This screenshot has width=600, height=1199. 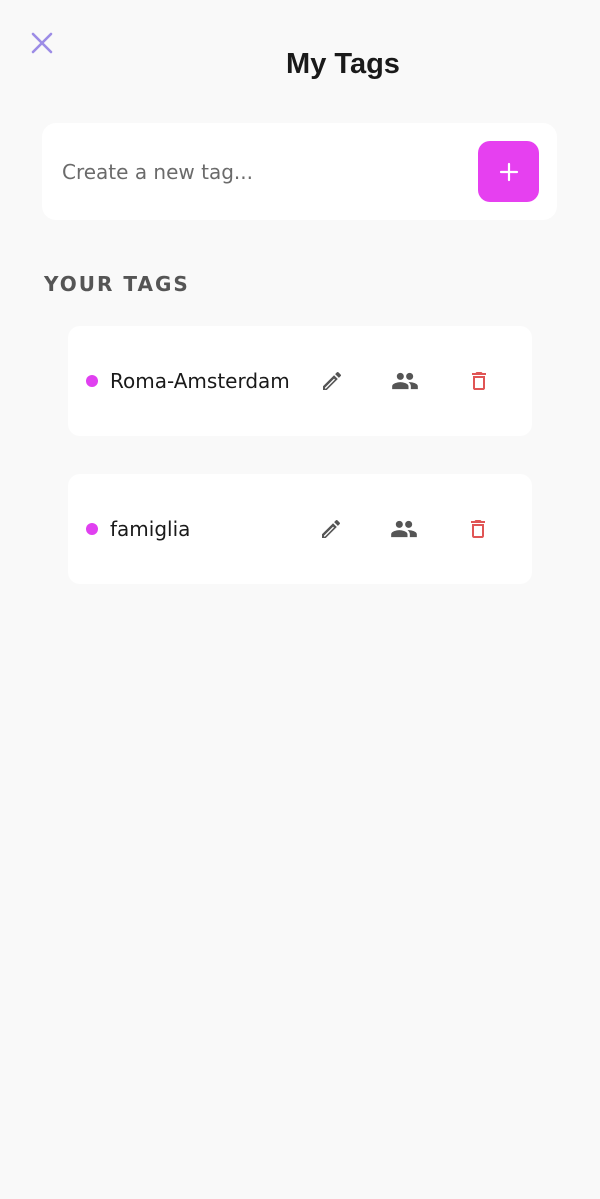 What do you see at coordinates (300, 529) in the screenshot?
I see `tag-card: famiglia` at bounding box center [300, 529].